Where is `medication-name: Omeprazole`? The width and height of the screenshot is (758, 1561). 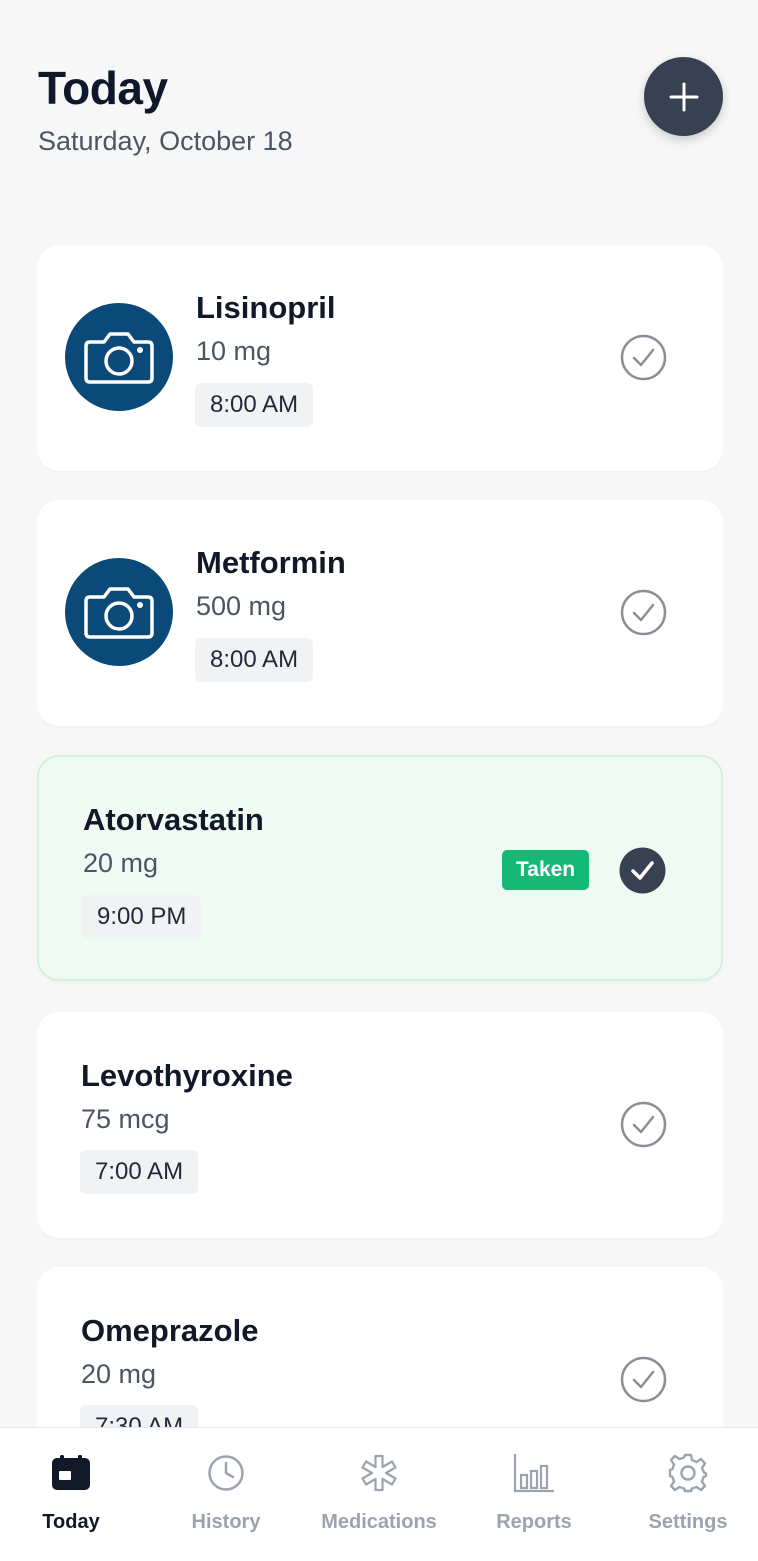 medication-name: Omeprazole is located at coordinates (170, 1330).